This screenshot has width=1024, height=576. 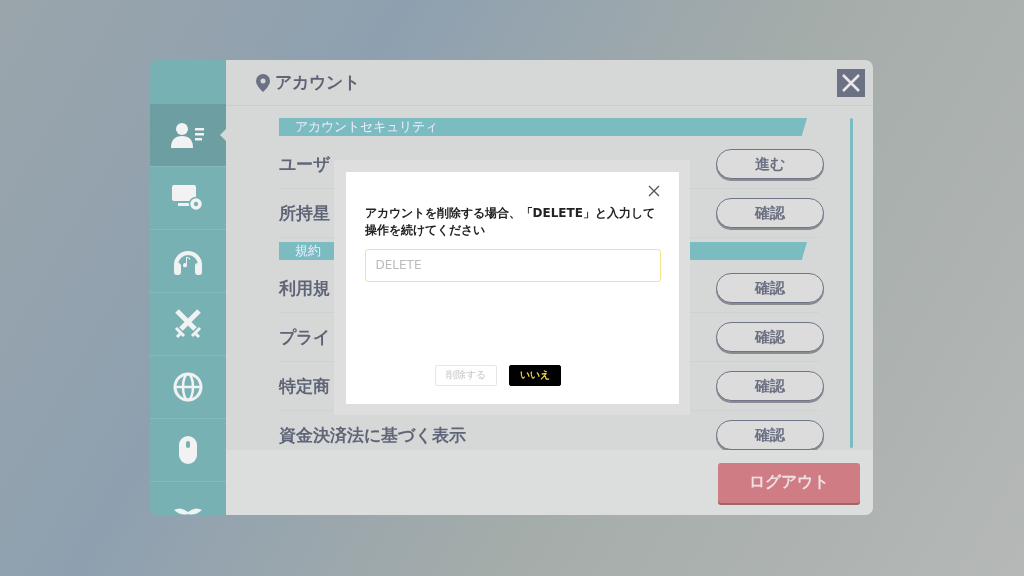 I want to click on close-button, so click(x=851, y=82).